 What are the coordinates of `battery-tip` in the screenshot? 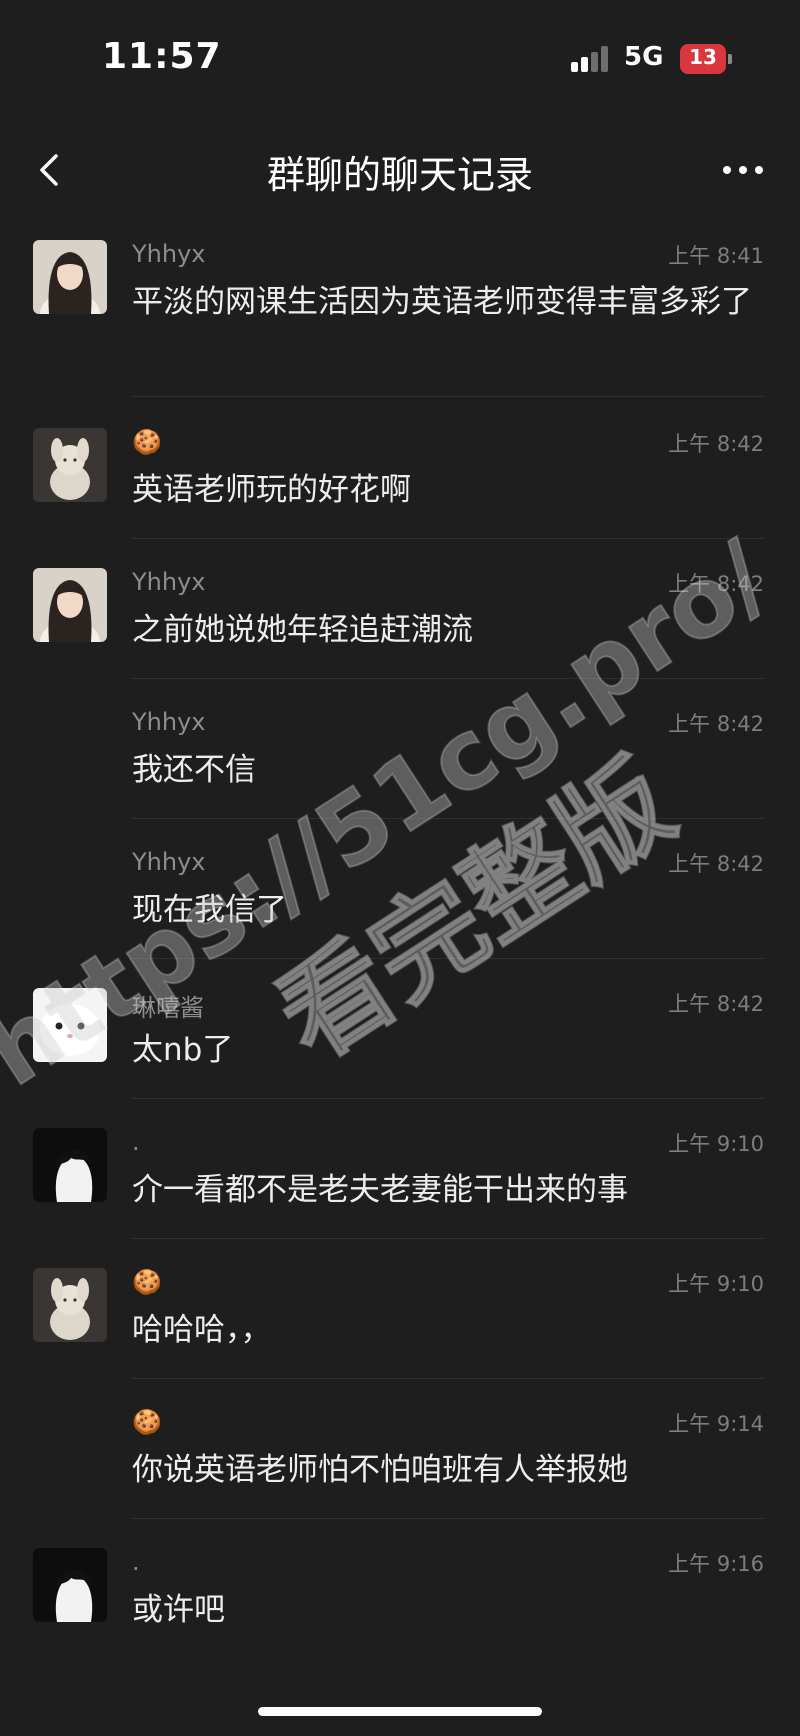 It's located at (730, 59).